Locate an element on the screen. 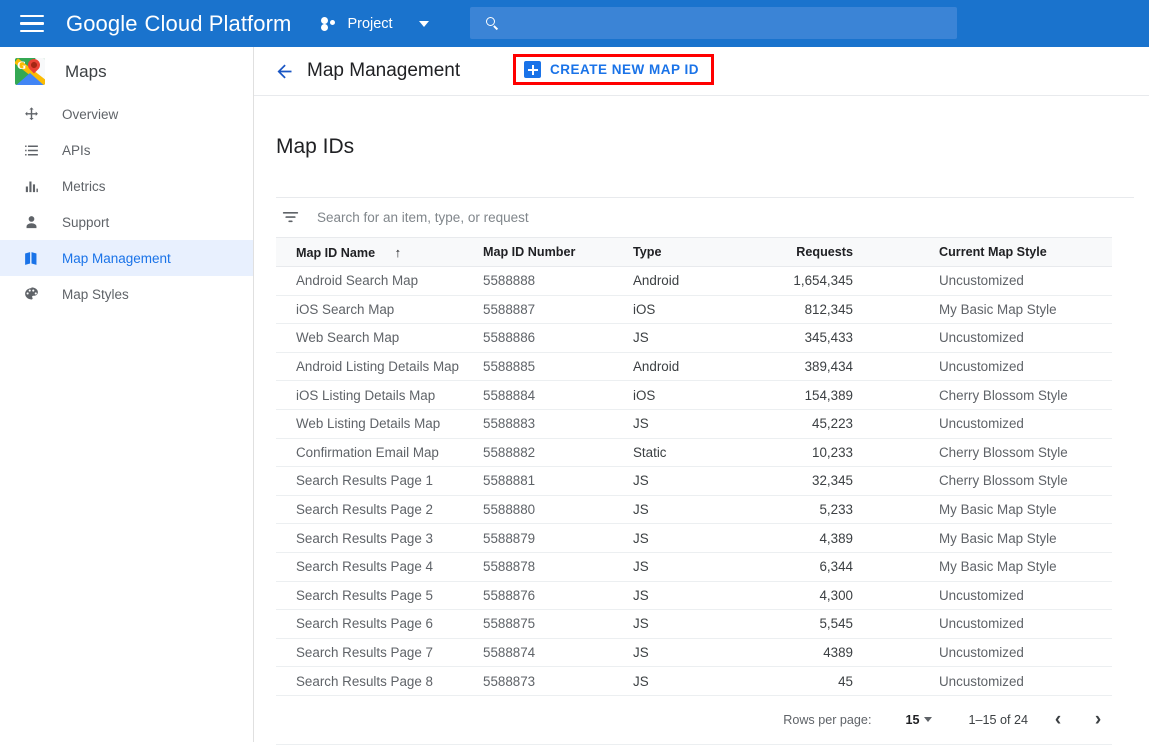 This screenshot has width=1149, height=745. filter-funnel-icon is located at coordinates (290, 218).